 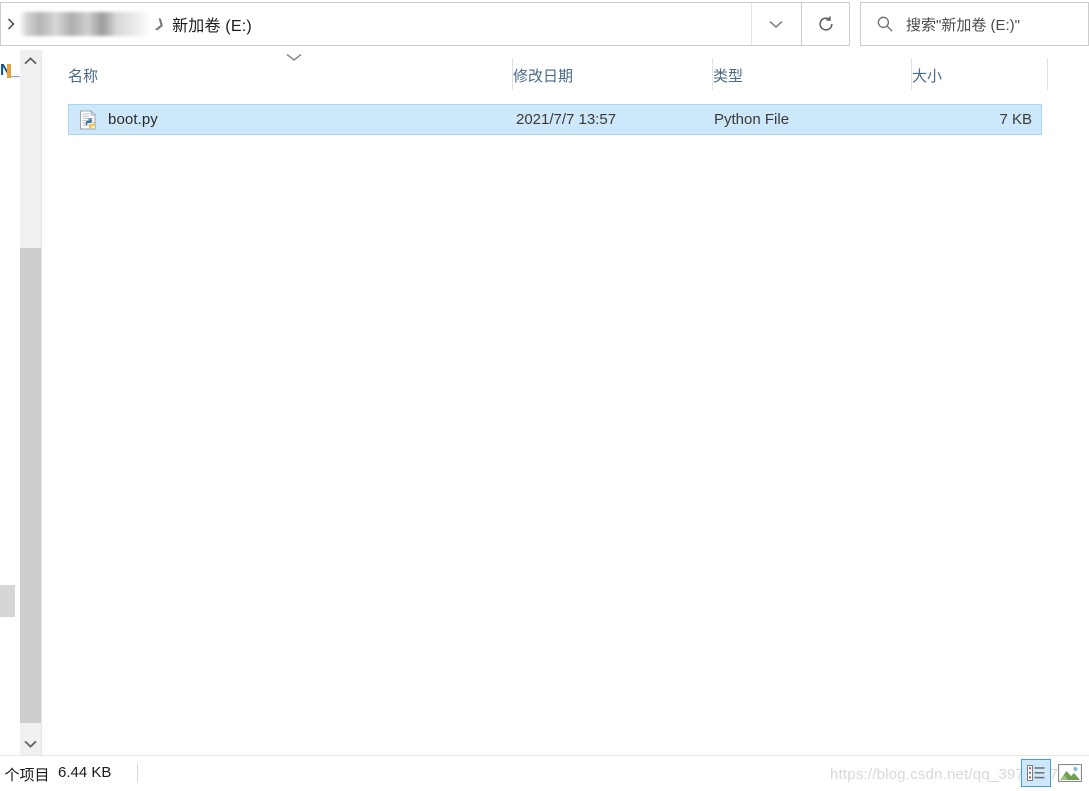 I want to click on navigation-pane-scrollbar-fragment, so click(x=7, y=601).